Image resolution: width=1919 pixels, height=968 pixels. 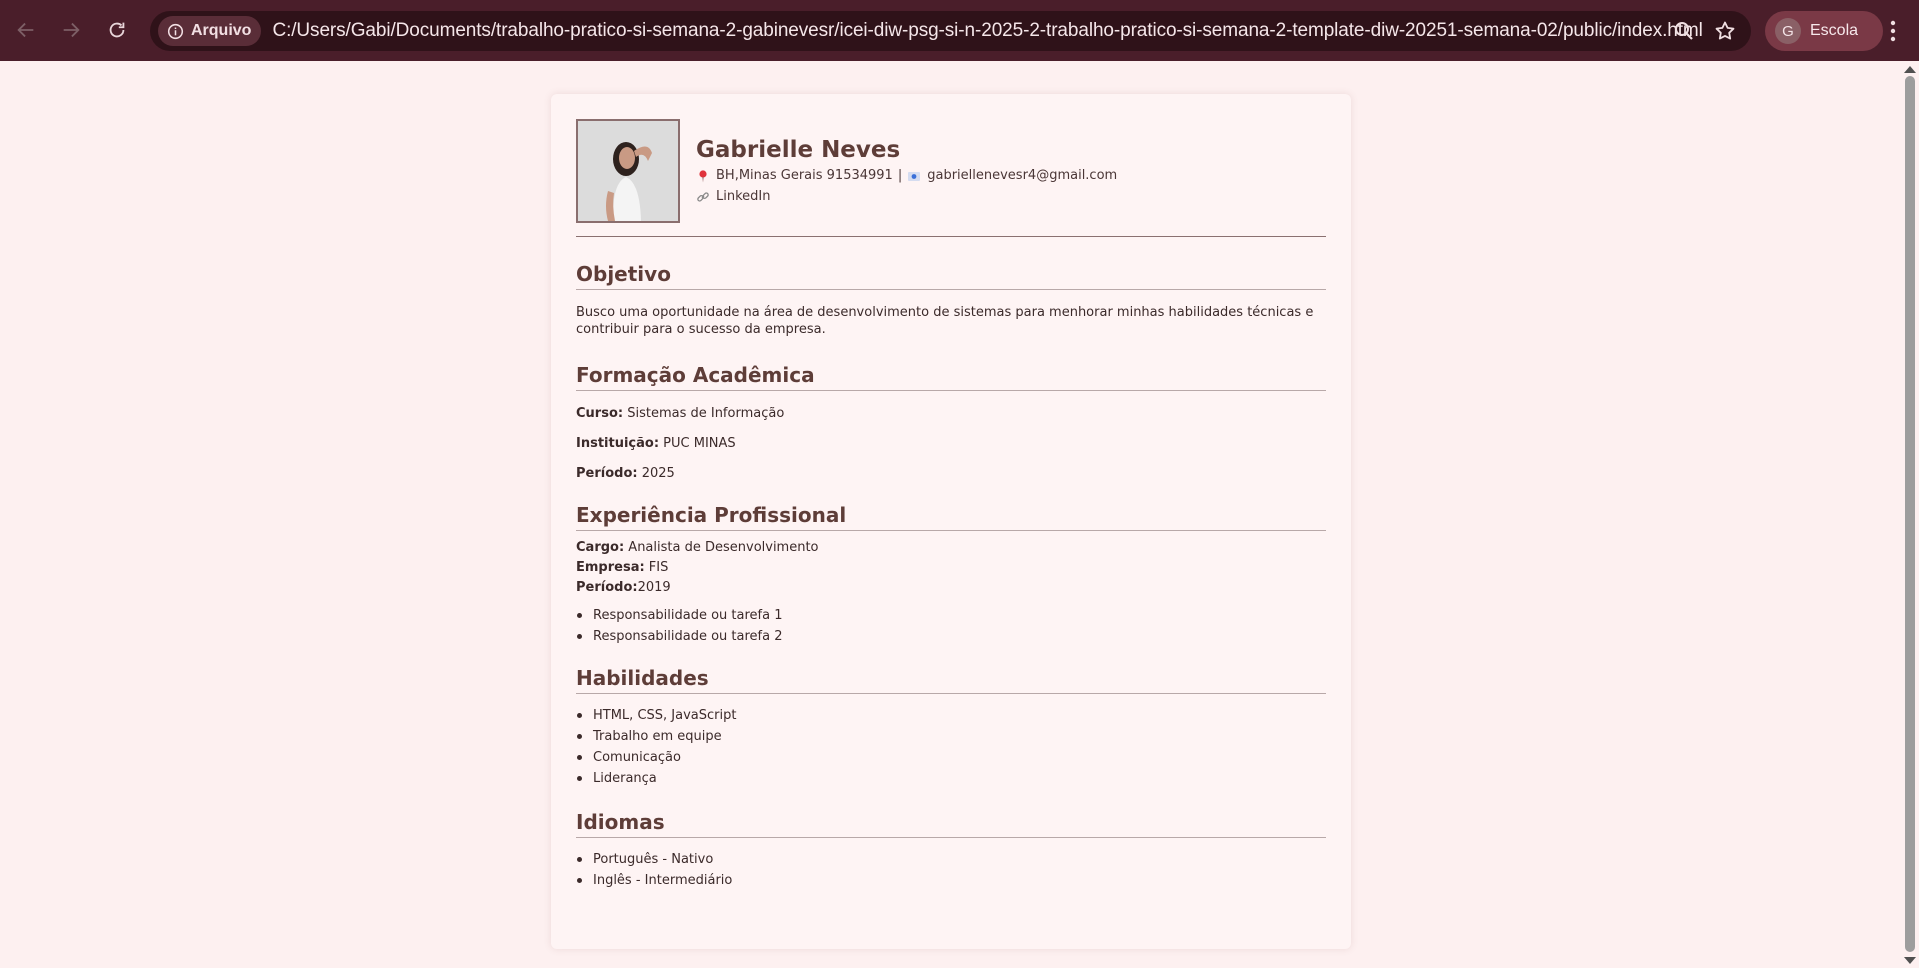 I want to click on menu-icon, so click(x=1893, y=31).